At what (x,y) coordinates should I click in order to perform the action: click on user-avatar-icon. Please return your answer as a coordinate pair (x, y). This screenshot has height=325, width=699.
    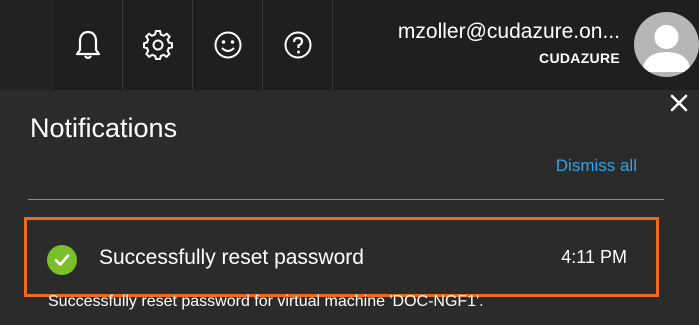
    Looking at the image, I should click on (666, 48).